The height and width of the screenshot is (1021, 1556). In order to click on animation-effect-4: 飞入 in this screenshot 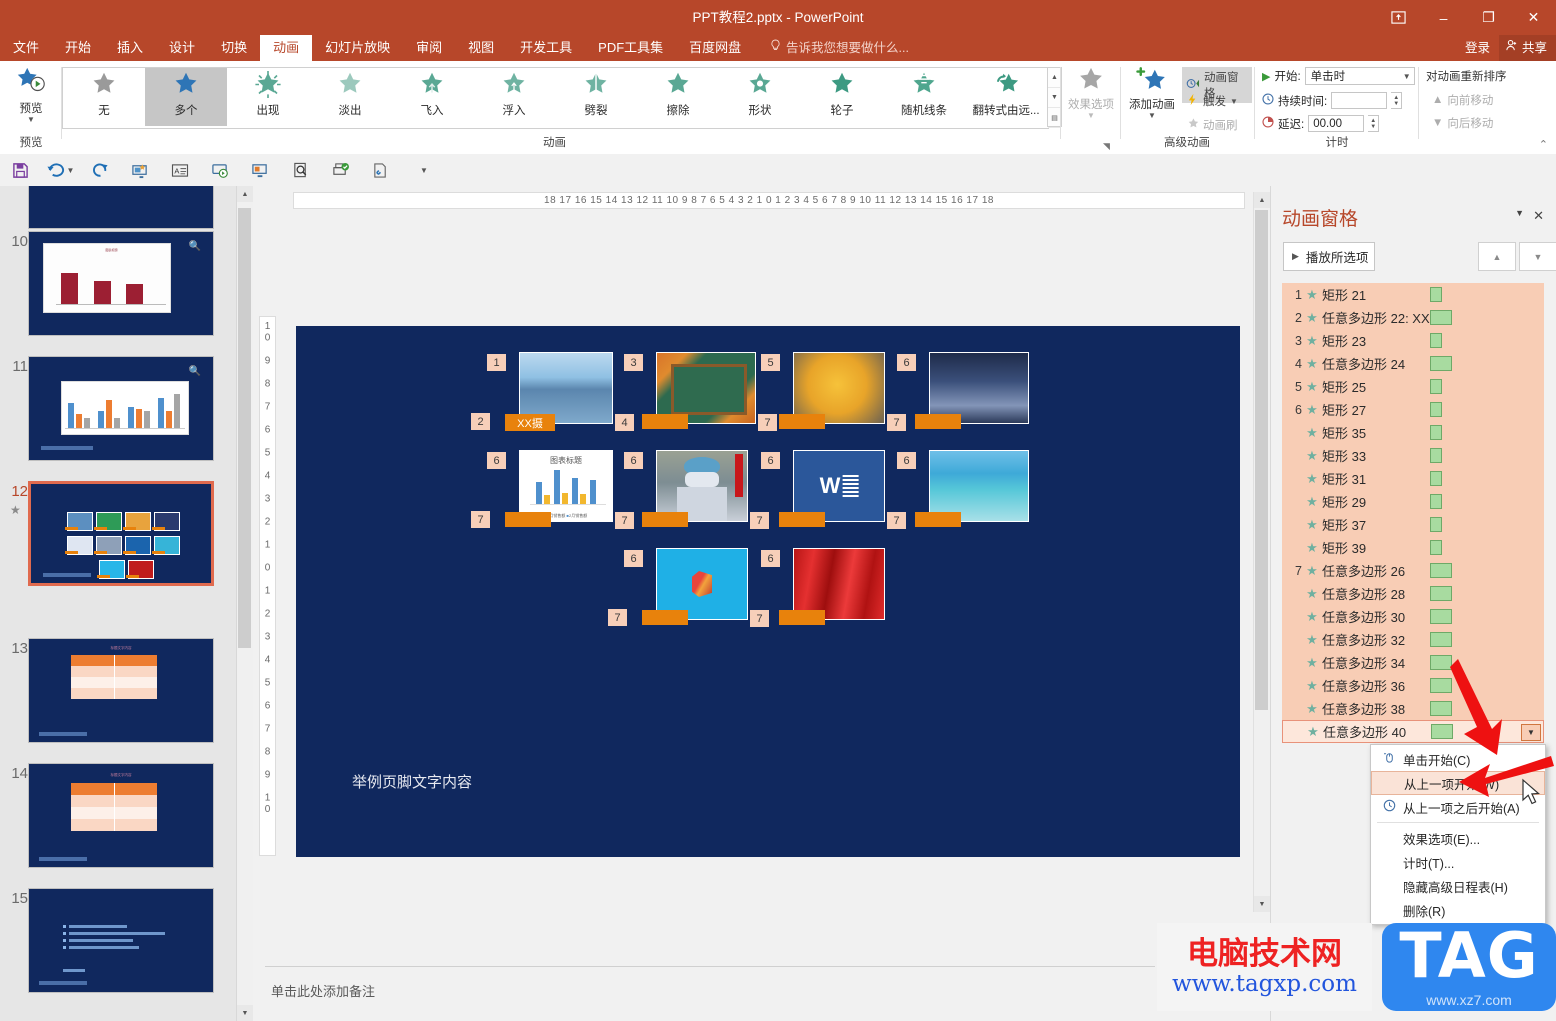, I will do `click(432, 97)`.